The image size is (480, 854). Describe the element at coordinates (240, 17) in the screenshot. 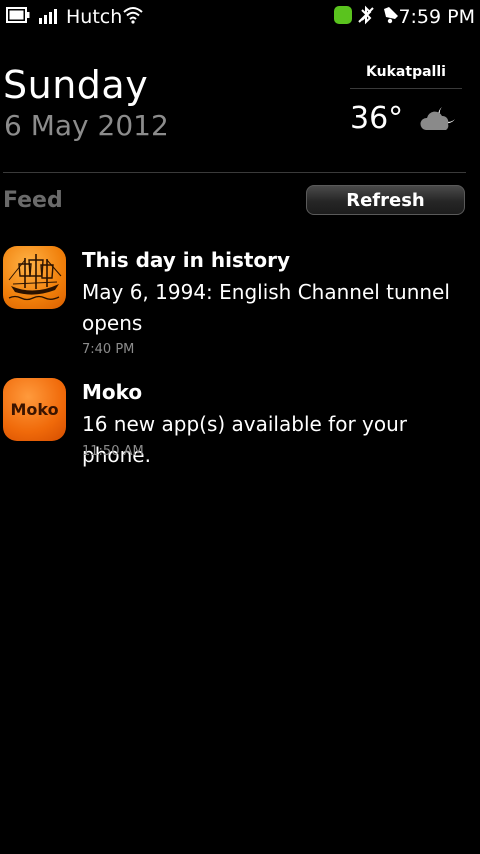

I see `status-bar: Hutch 7:59 PM` at that location.